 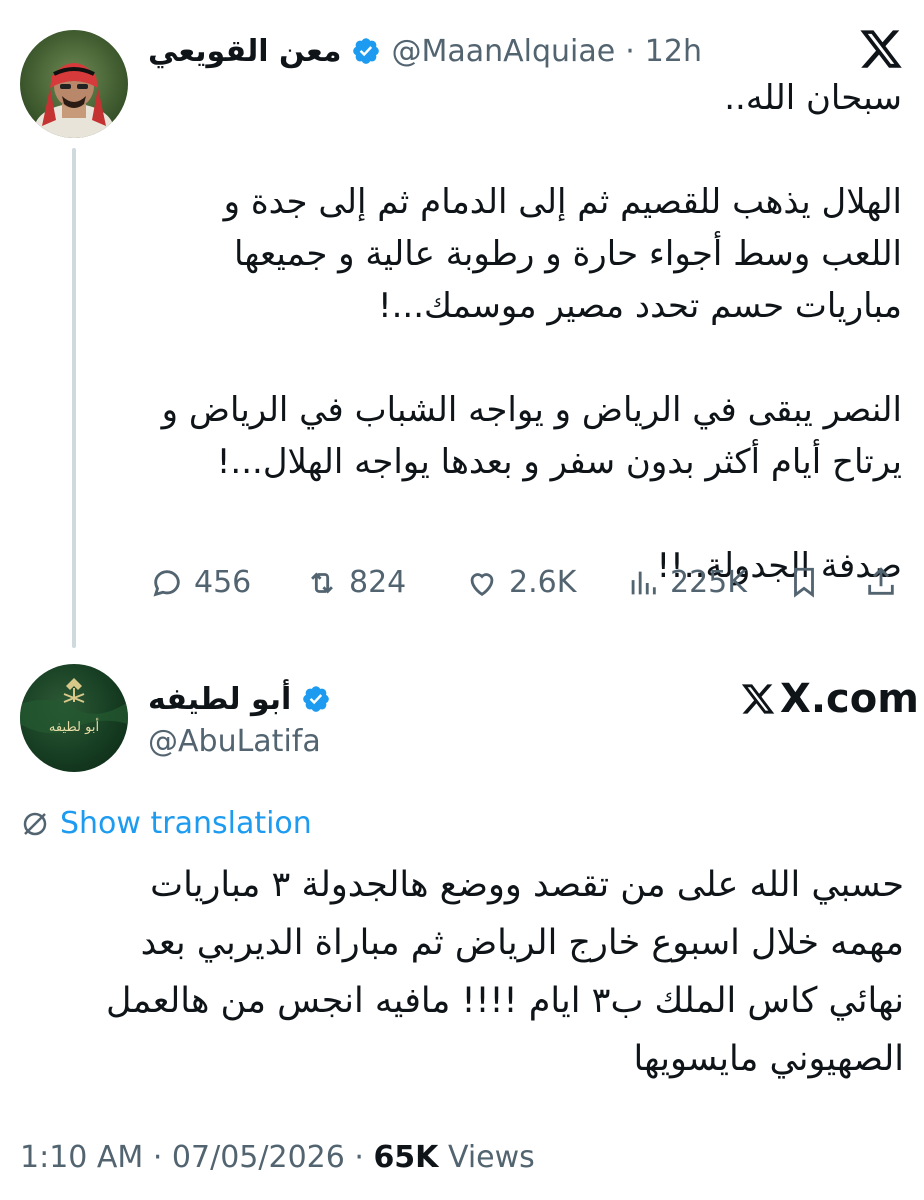 I want to click on timestamp: 1:10 AM · 07/05/2026 ·, so click(x=196, y=1157).